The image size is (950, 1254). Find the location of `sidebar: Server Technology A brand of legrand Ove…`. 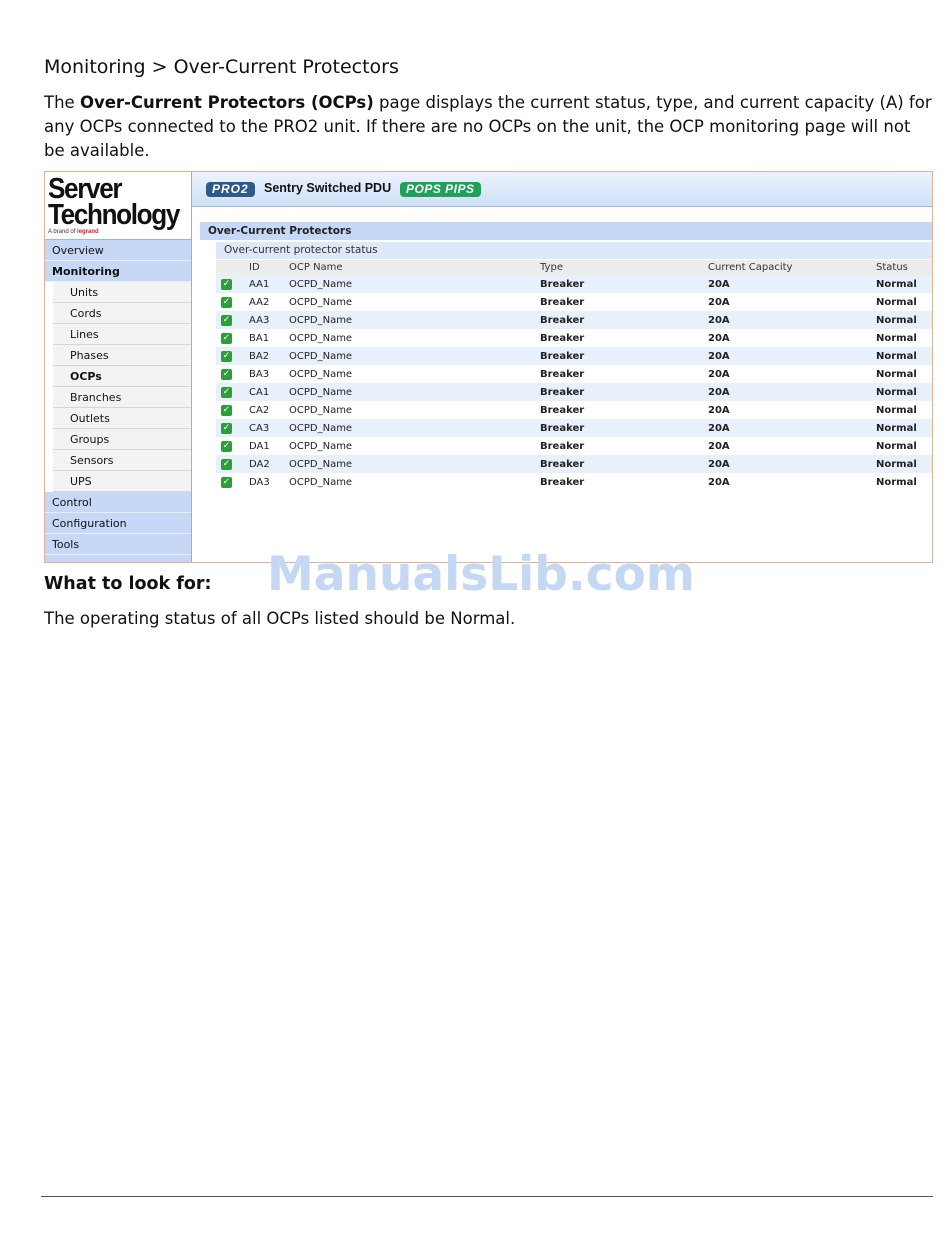

sidebar: Server Technology A brand of legrand Ove… is located at coordinates (118, 367).